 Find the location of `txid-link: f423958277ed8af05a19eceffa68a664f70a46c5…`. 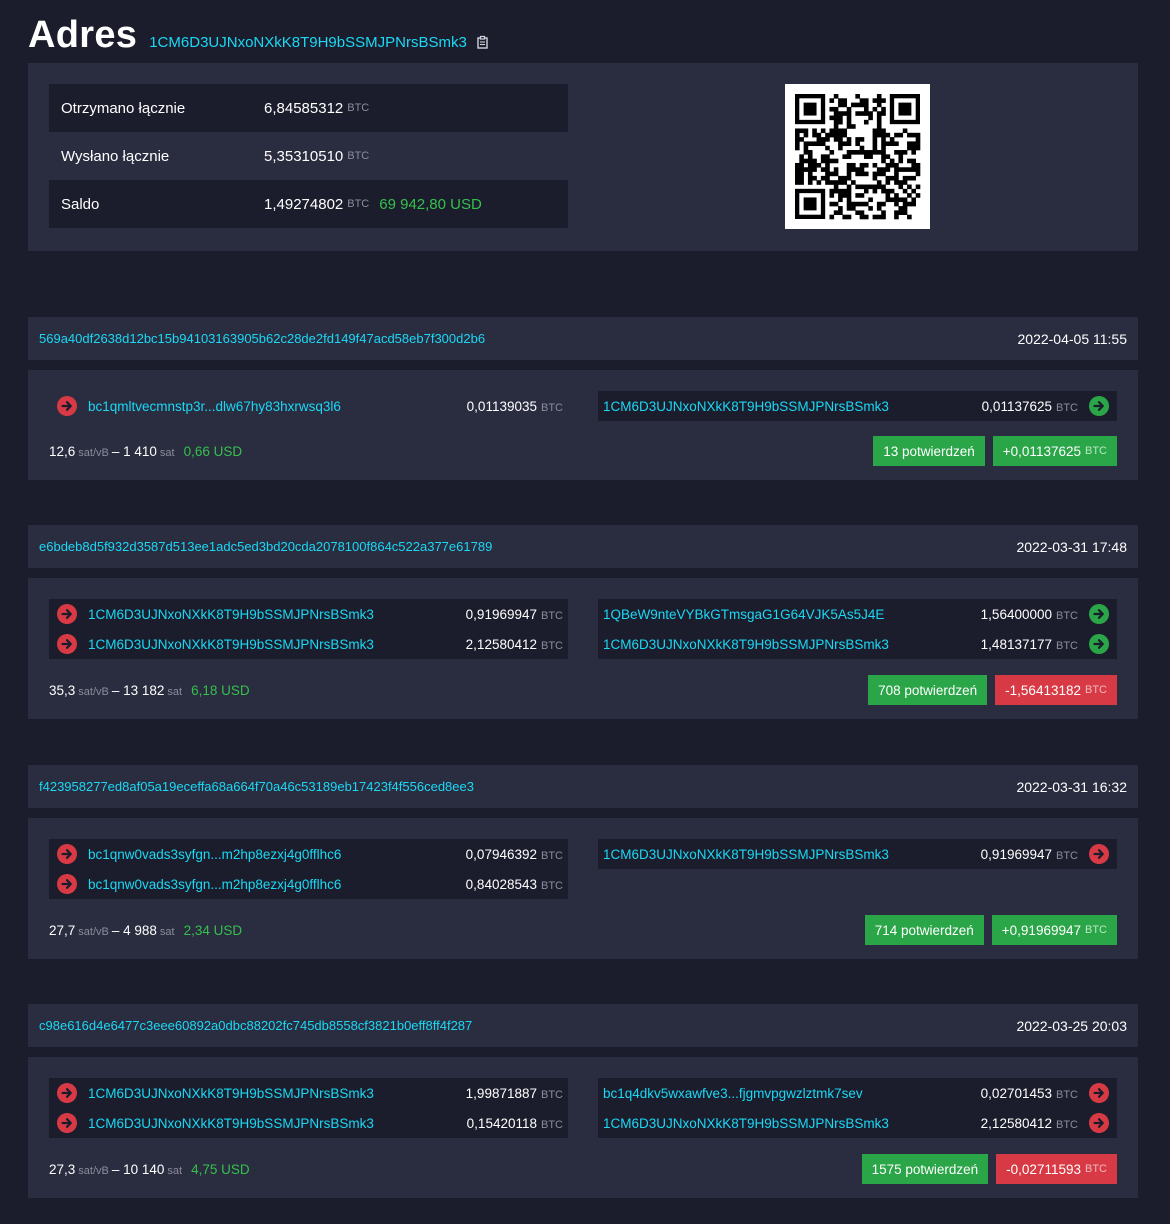

txid-link: f423958277ed8af05a19eceffa68a664f70a46c5… is located at coordinates (256, 786).